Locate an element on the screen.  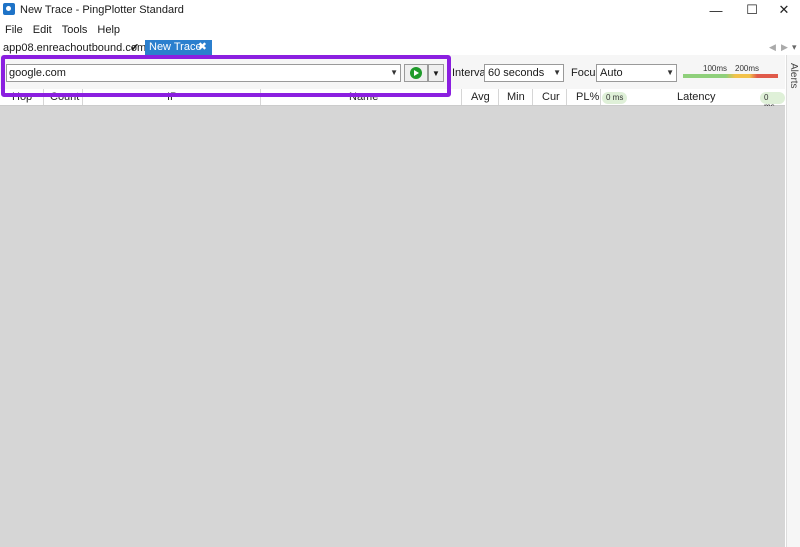
pingplotter-logo-icon is located at coordinates (9, 9).